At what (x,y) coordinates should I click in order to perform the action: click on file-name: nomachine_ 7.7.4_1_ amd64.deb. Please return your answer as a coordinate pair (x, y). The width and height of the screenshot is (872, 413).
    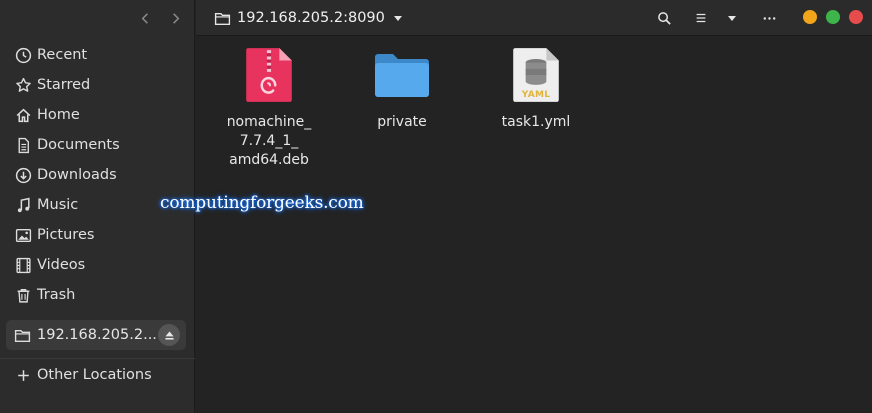
    Looking at the image, I should click on (269, 141).